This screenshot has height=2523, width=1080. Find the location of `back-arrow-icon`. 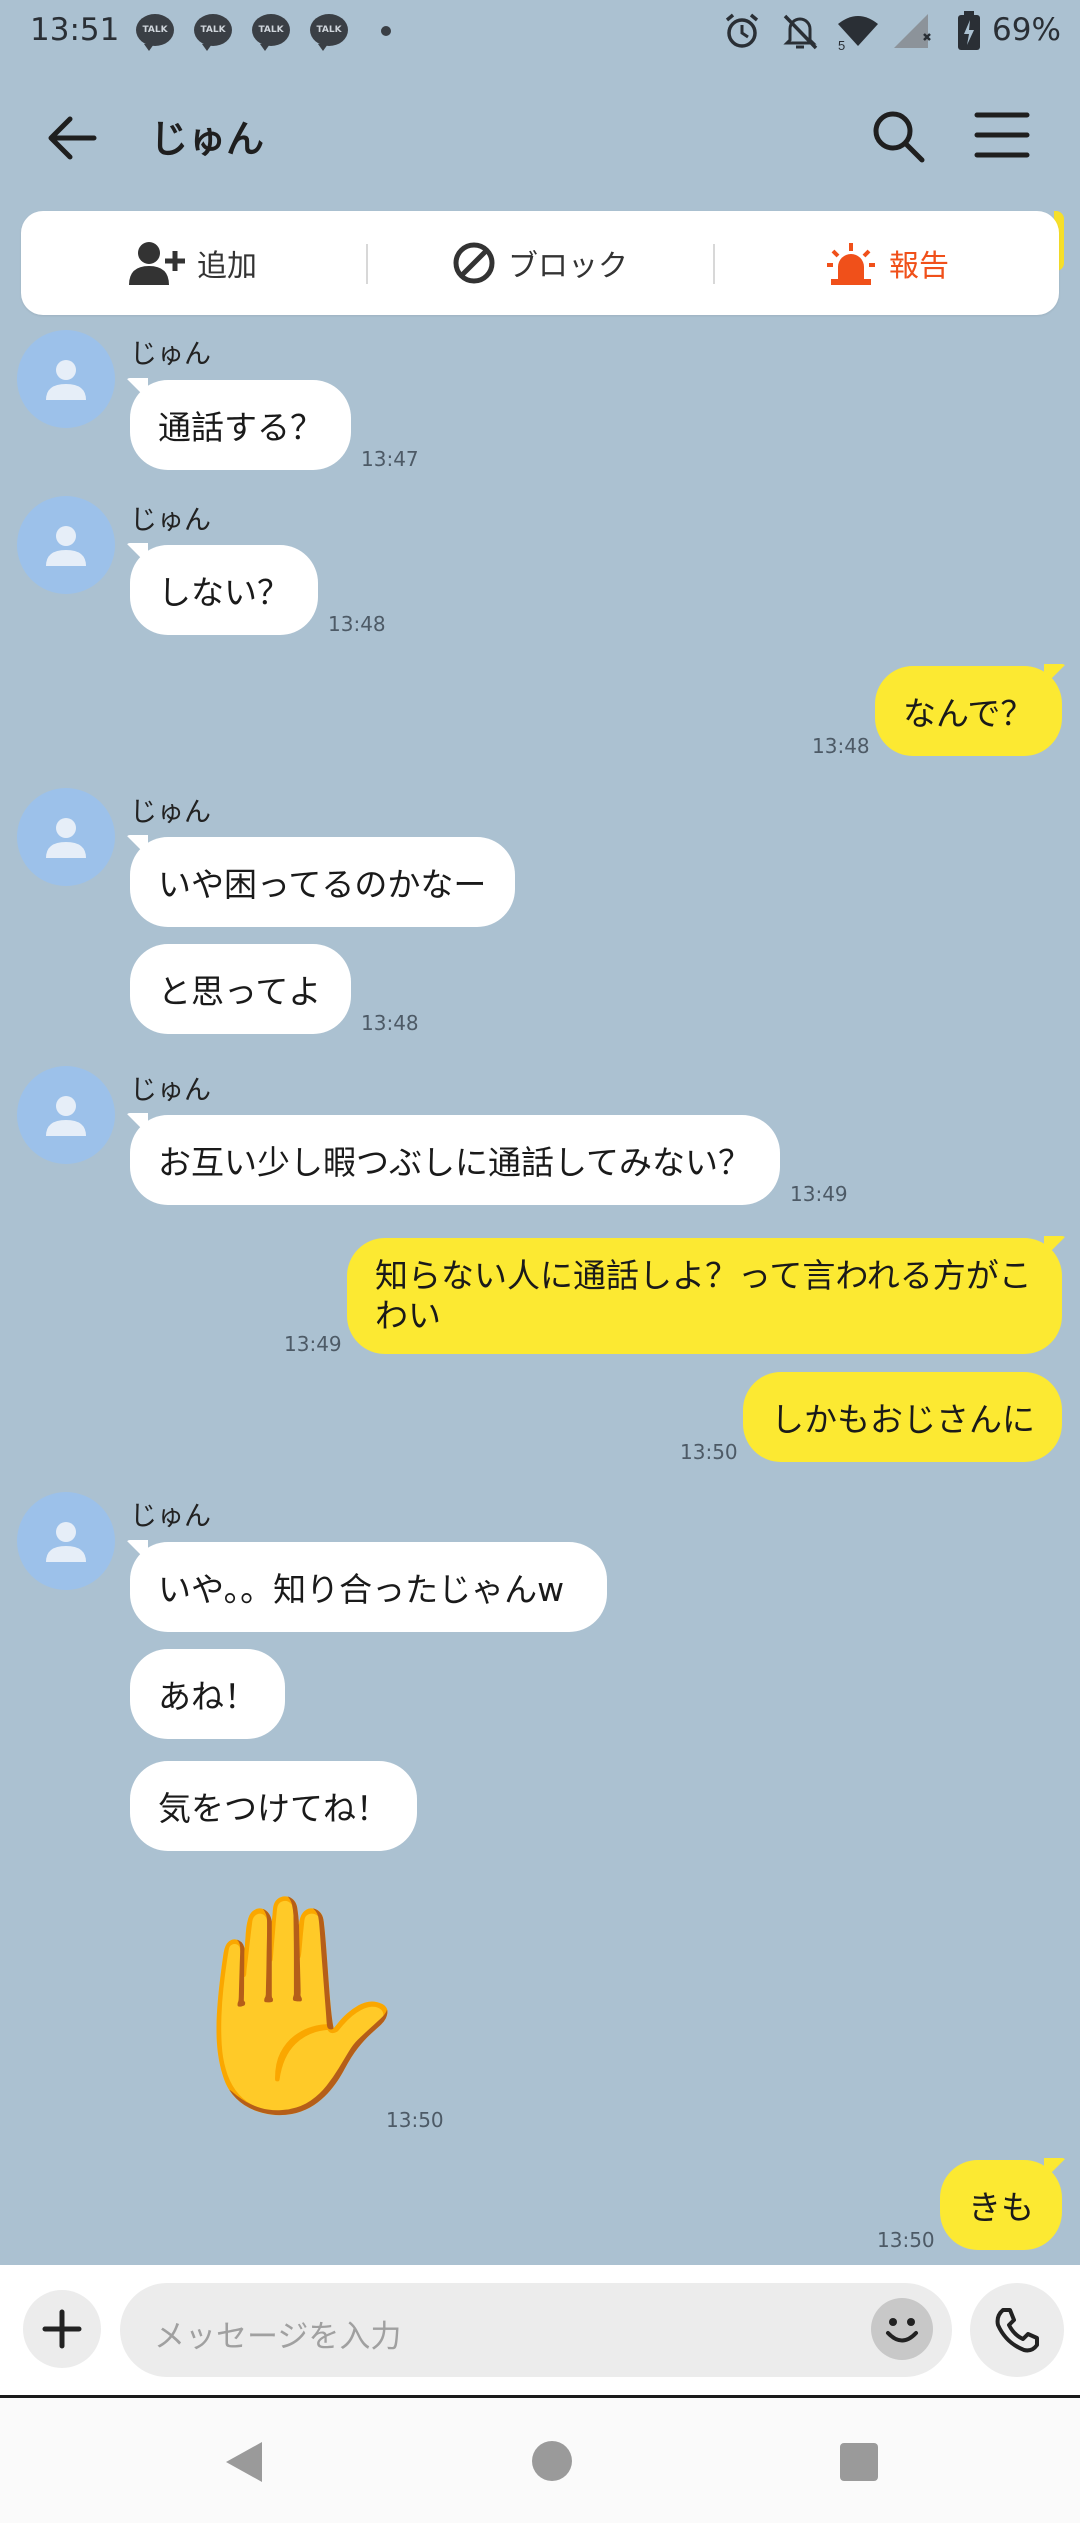

back-arrow-icon is located at coordinates (72, 138).